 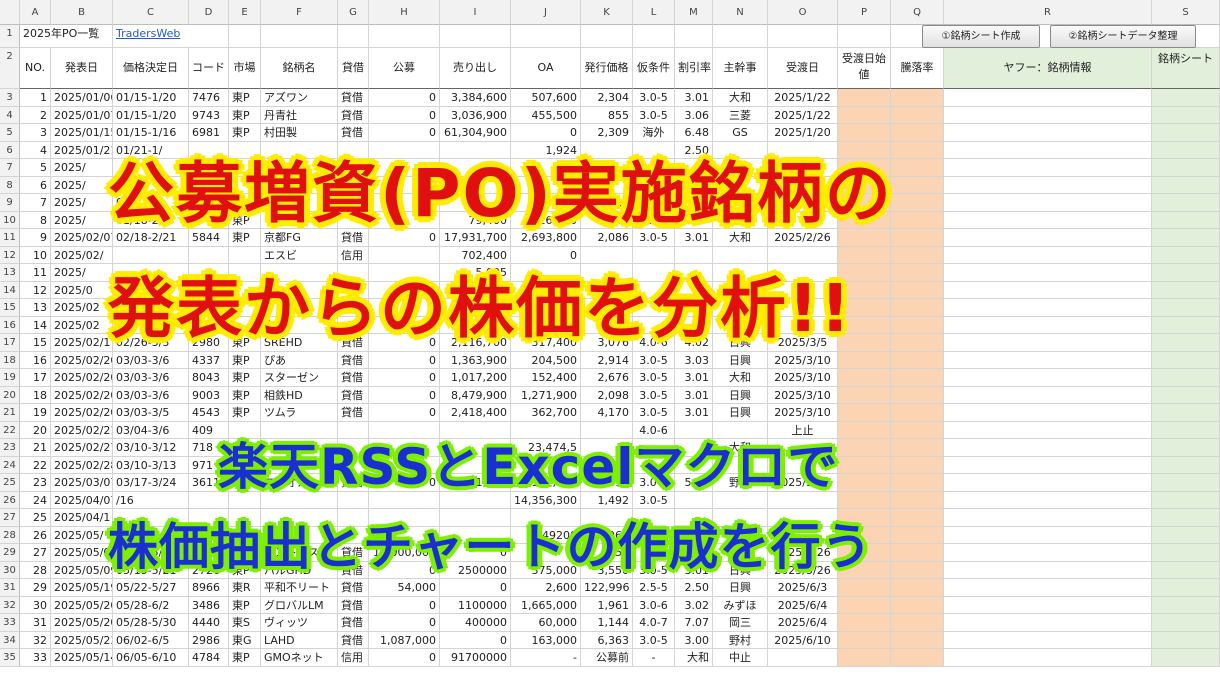 I want to click on row-header: 10, so click(x=10, y=220).